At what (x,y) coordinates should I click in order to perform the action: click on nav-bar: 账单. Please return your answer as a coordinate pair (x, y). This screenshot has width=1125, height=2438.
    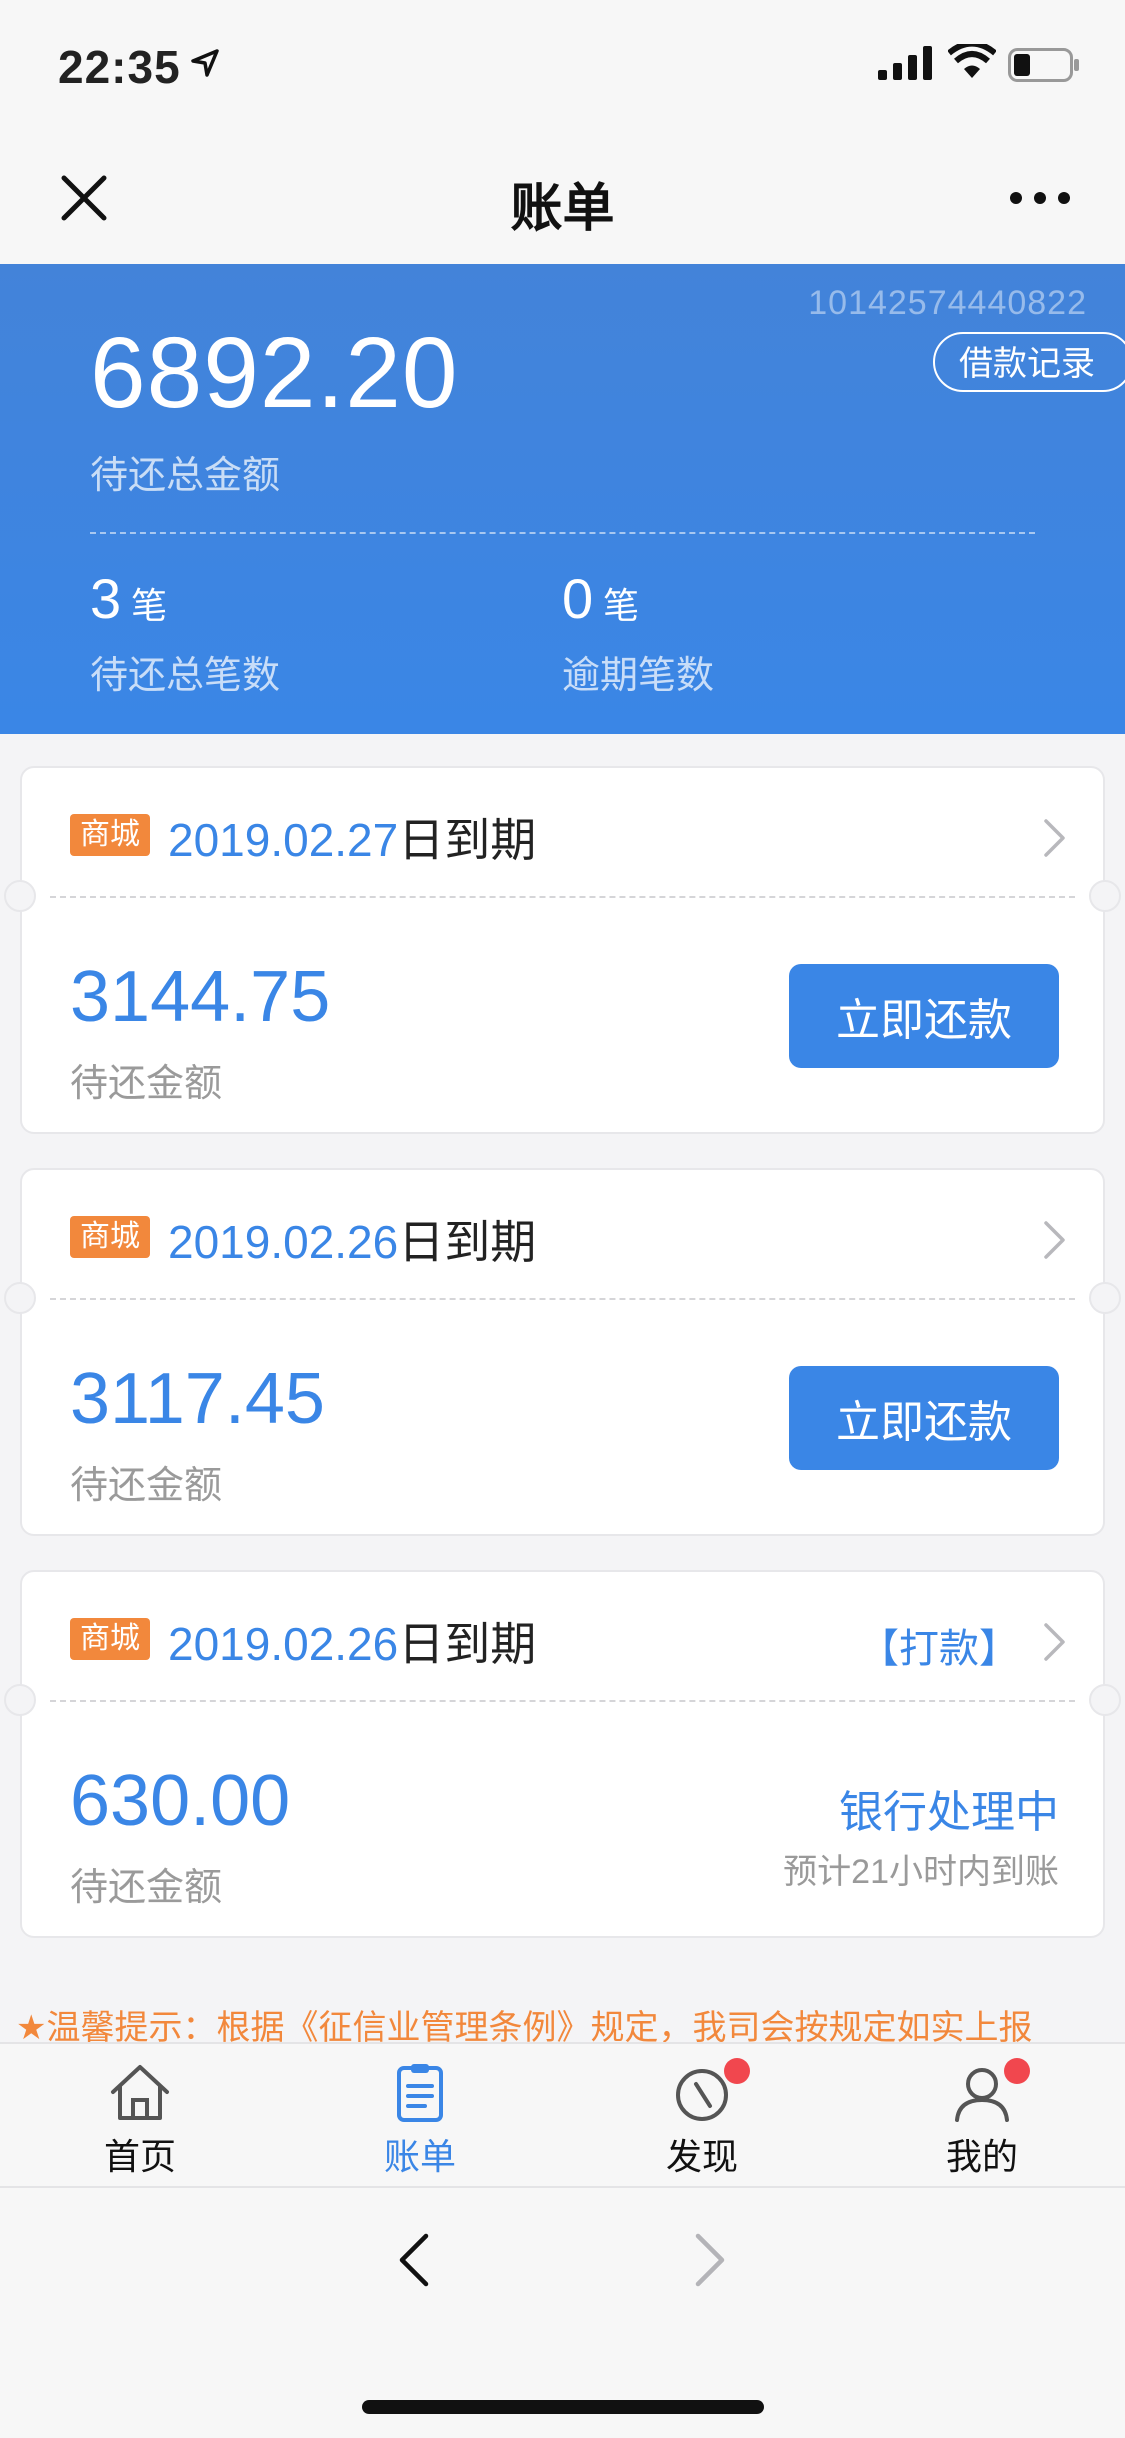
    Looking at the image, I should click on (562, 198).